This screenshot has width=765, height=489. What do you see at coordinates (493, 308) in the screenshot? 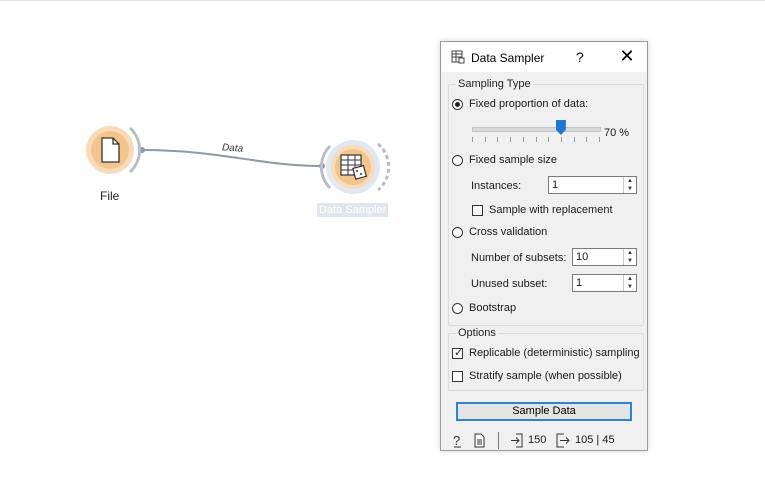
I see `radio-label: Bootstrap` at bounding box center [493, 308].